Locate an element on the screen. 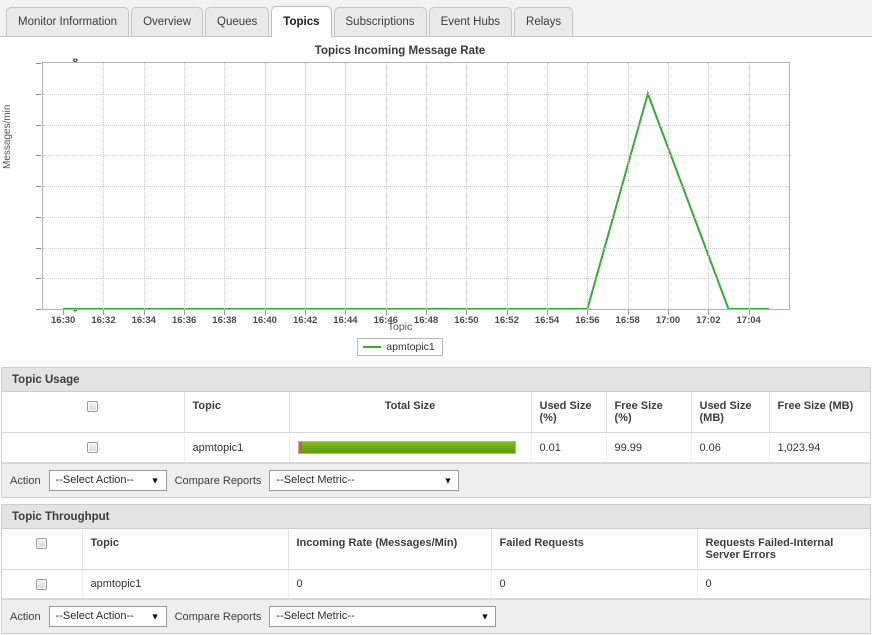 The image size is (872, 635). chart-x-tick-label: 17:04 is located at coordinates (748, 320).